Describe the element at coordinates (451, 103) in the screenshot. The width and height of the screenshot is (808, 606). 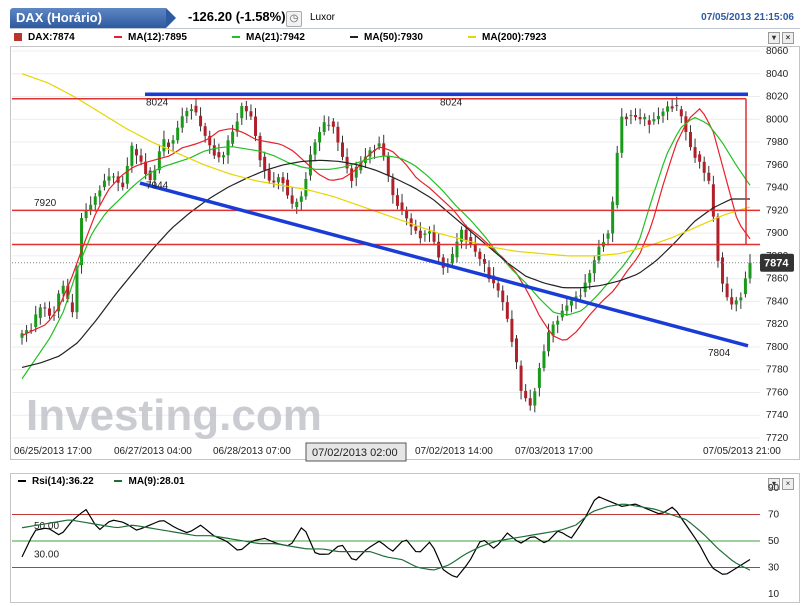
I see `annotation-label: 8024` at that location.